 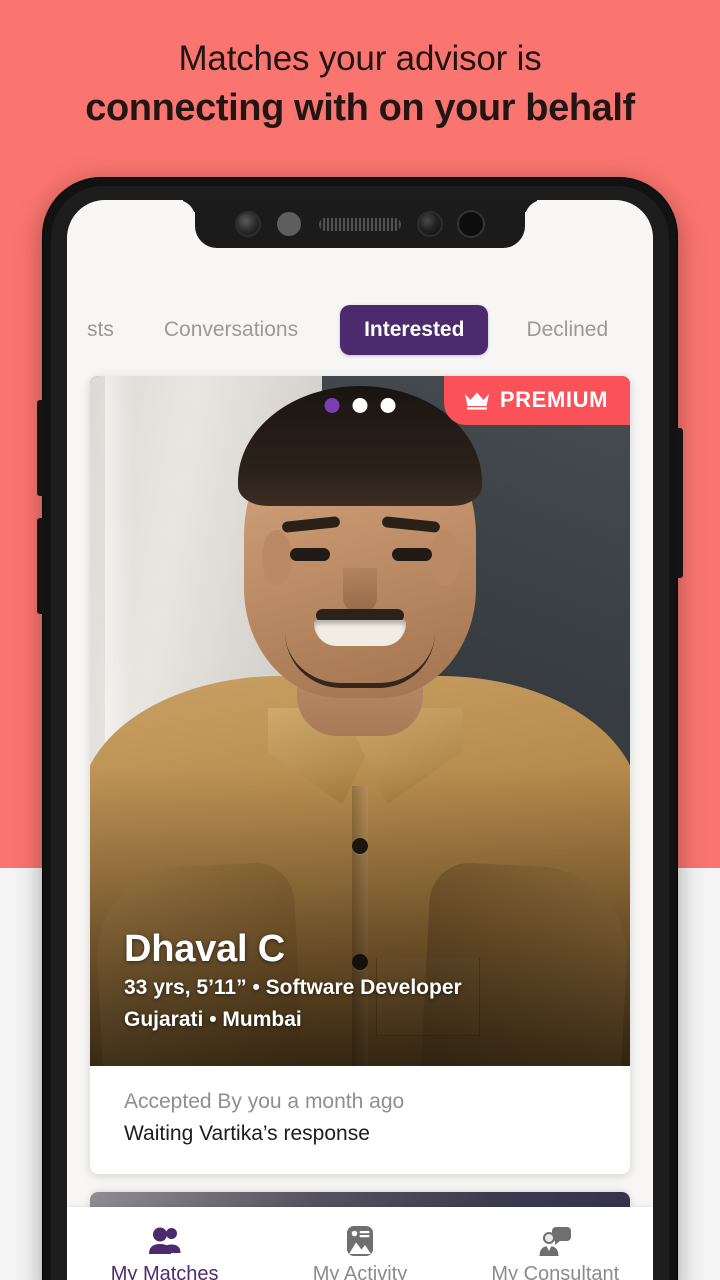 I want to click on nav-item-my-activity: My Activity, so click(x=359, y=1252).